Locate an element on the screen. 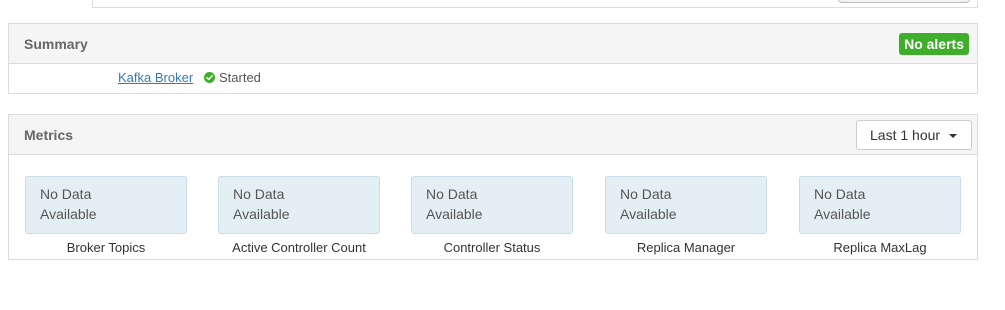  metric-widget-broker-topics: No Data Available is located at coordinates (106, 205).